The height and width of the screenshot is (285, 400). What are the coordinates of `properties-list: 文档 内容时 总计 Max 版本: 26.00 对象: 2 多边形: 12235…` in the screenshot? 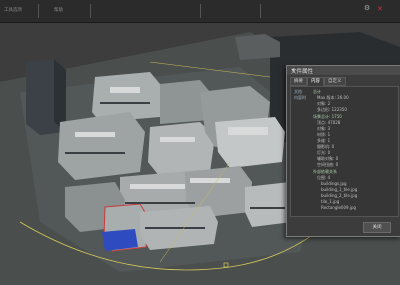 It's located at (344, 151).